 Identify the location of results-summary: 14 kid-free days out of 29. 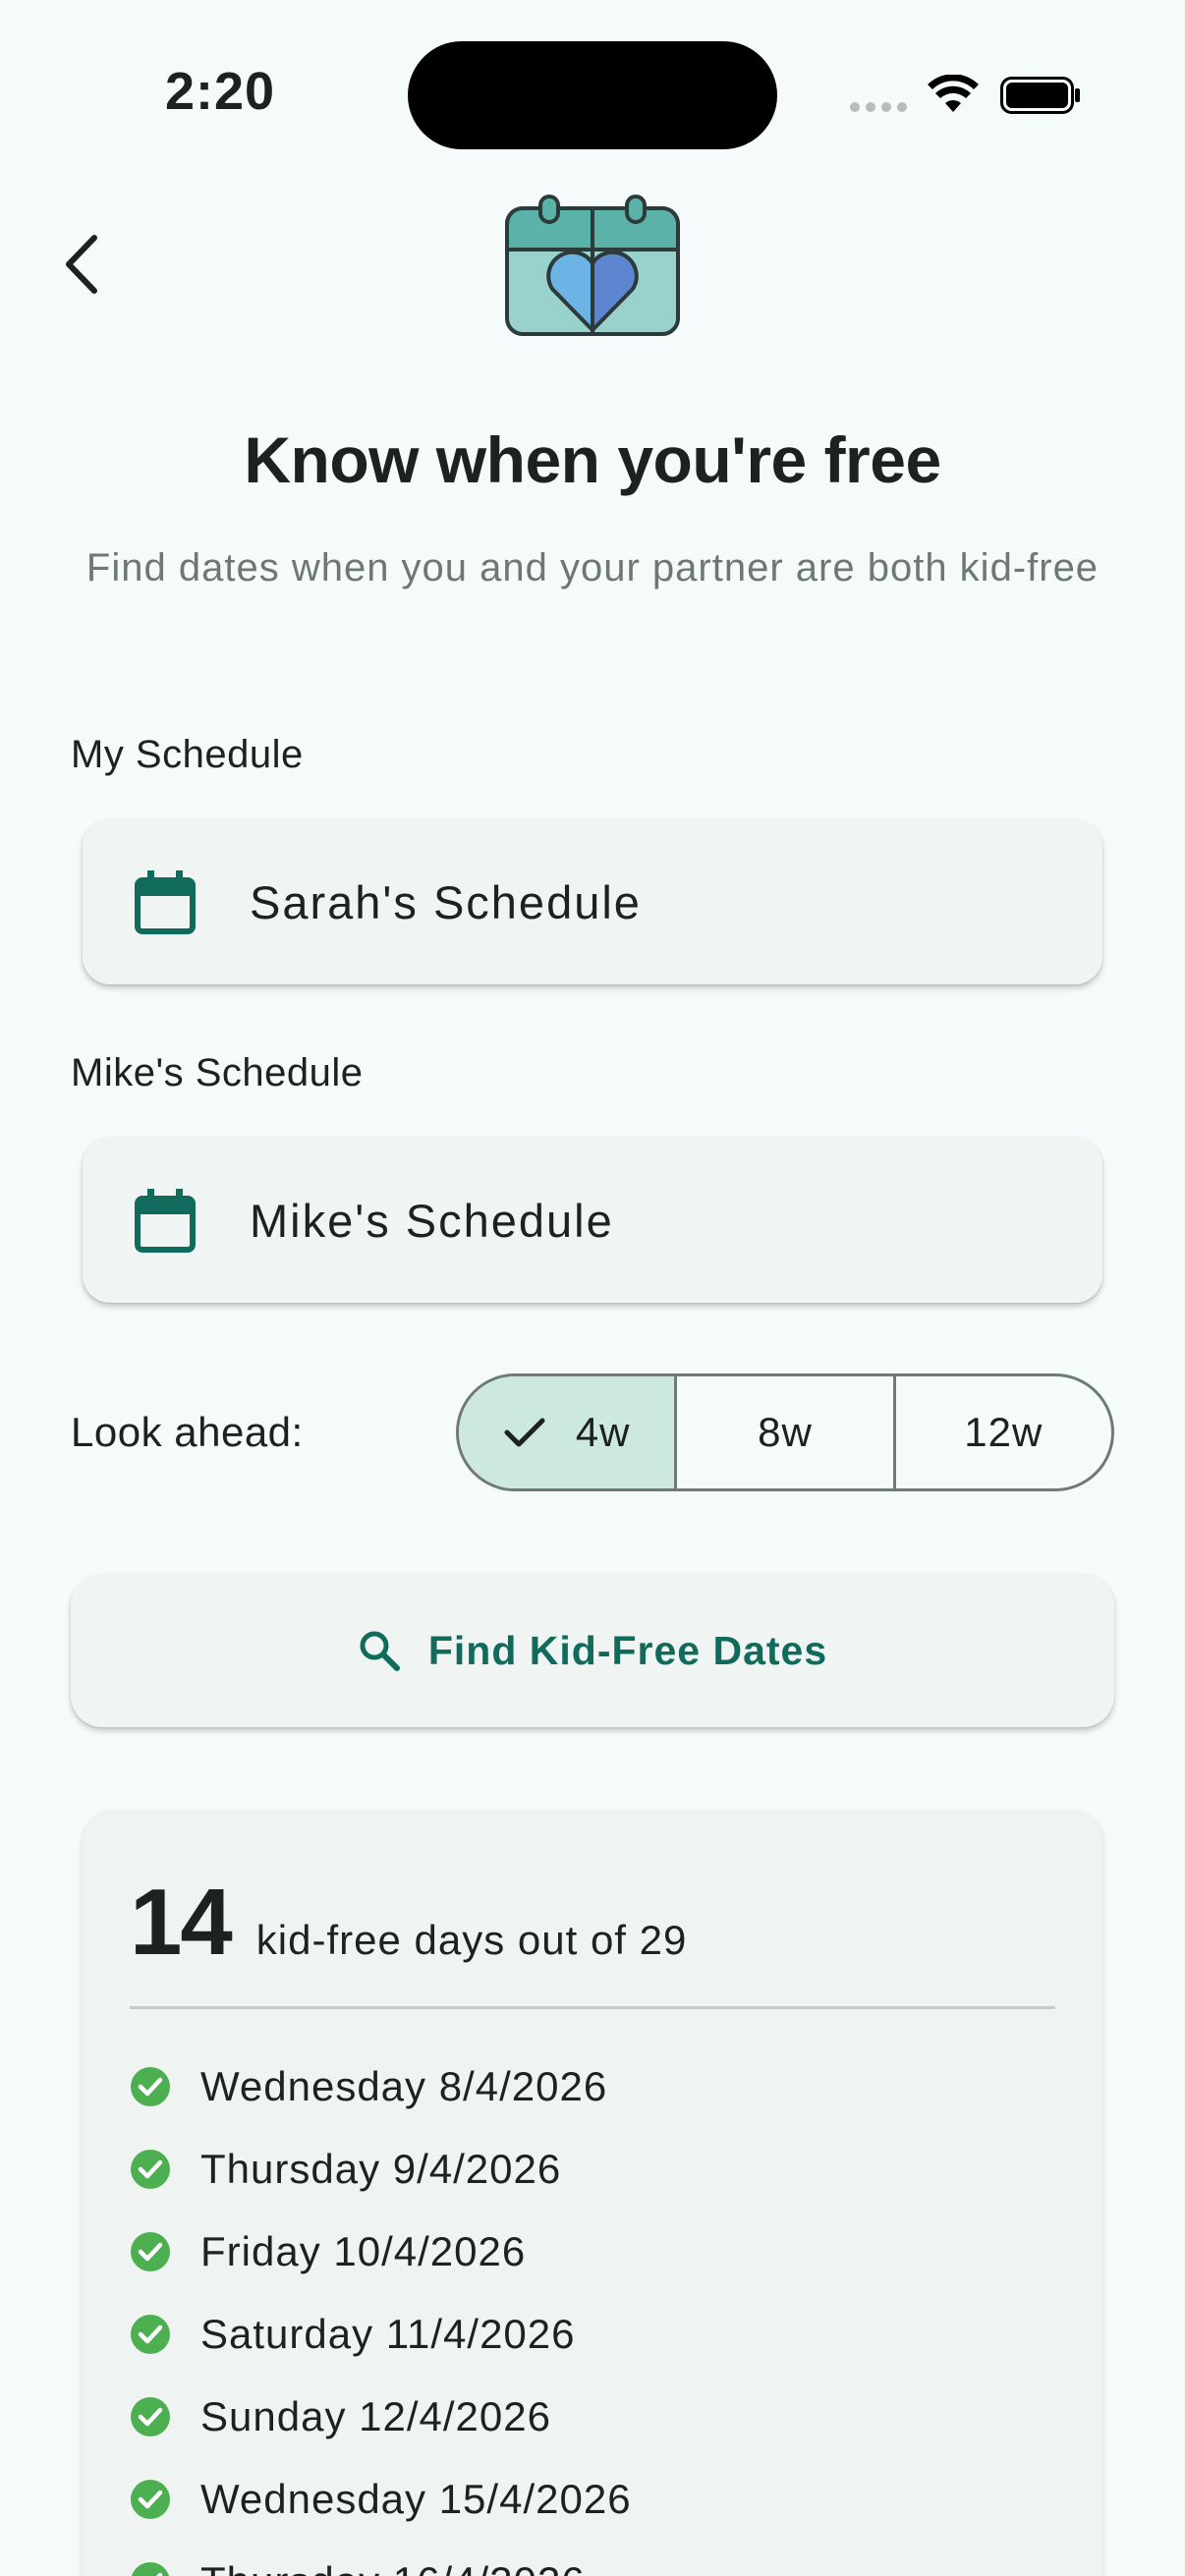
(409, 1923).